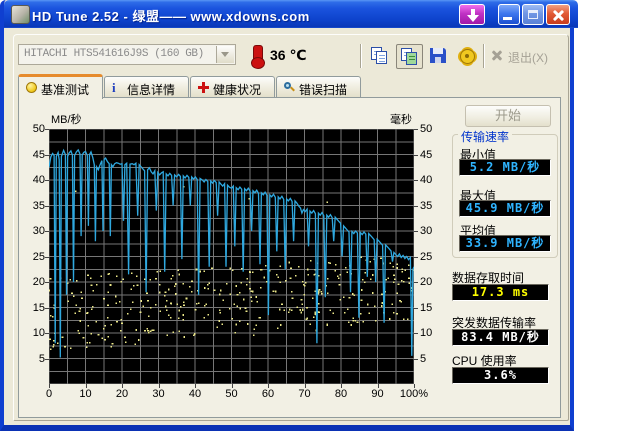 This screenshot has height=431, width=640. I want to click on window-title: HD Tune 2.52 - 绿盟—— www.xdowns.com, so click(171, 16).